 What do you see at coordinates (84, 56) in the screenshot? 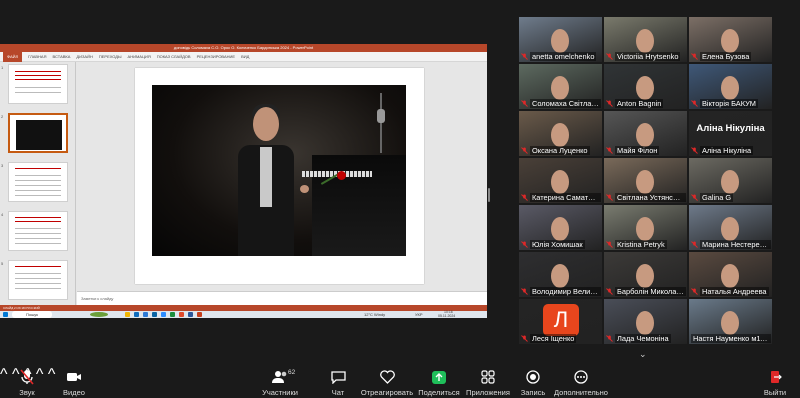
I see `ppt-tab-design: ДИЗАЙН` at bounding box center [84, 56].